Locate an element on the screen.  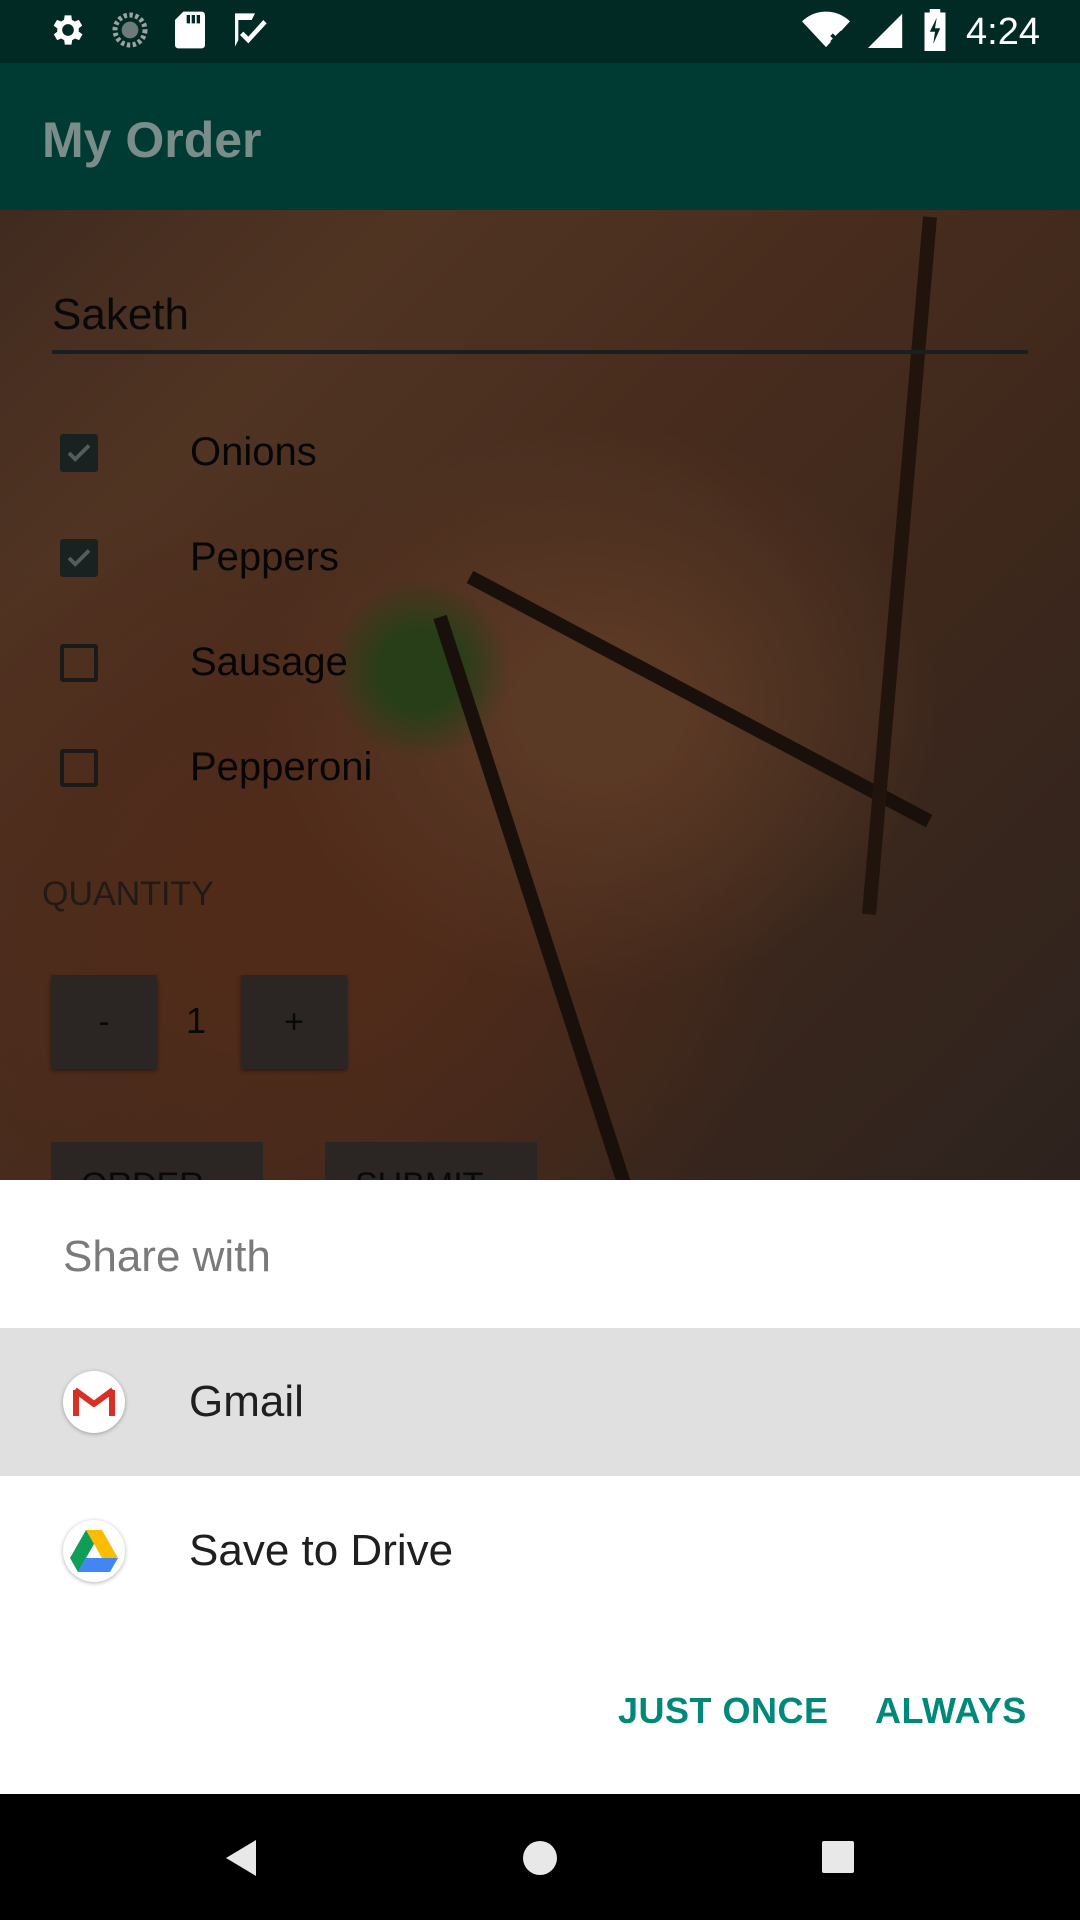
gmail-icon is located at coordinates (94, 1402).